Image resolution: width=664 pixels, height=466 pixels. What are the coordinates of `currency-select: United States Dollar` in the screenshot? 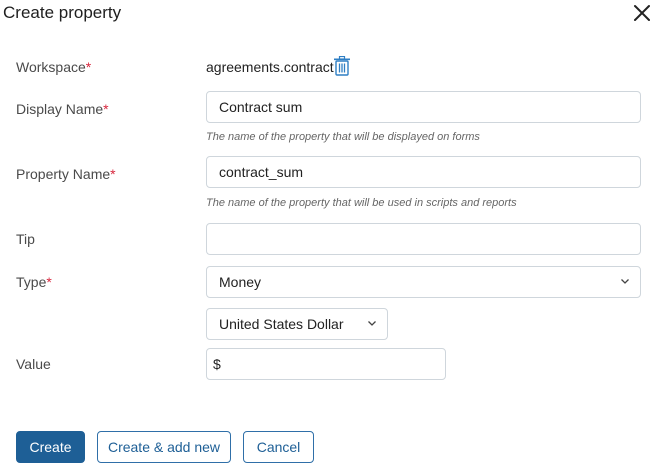 It's located at (297, 324).